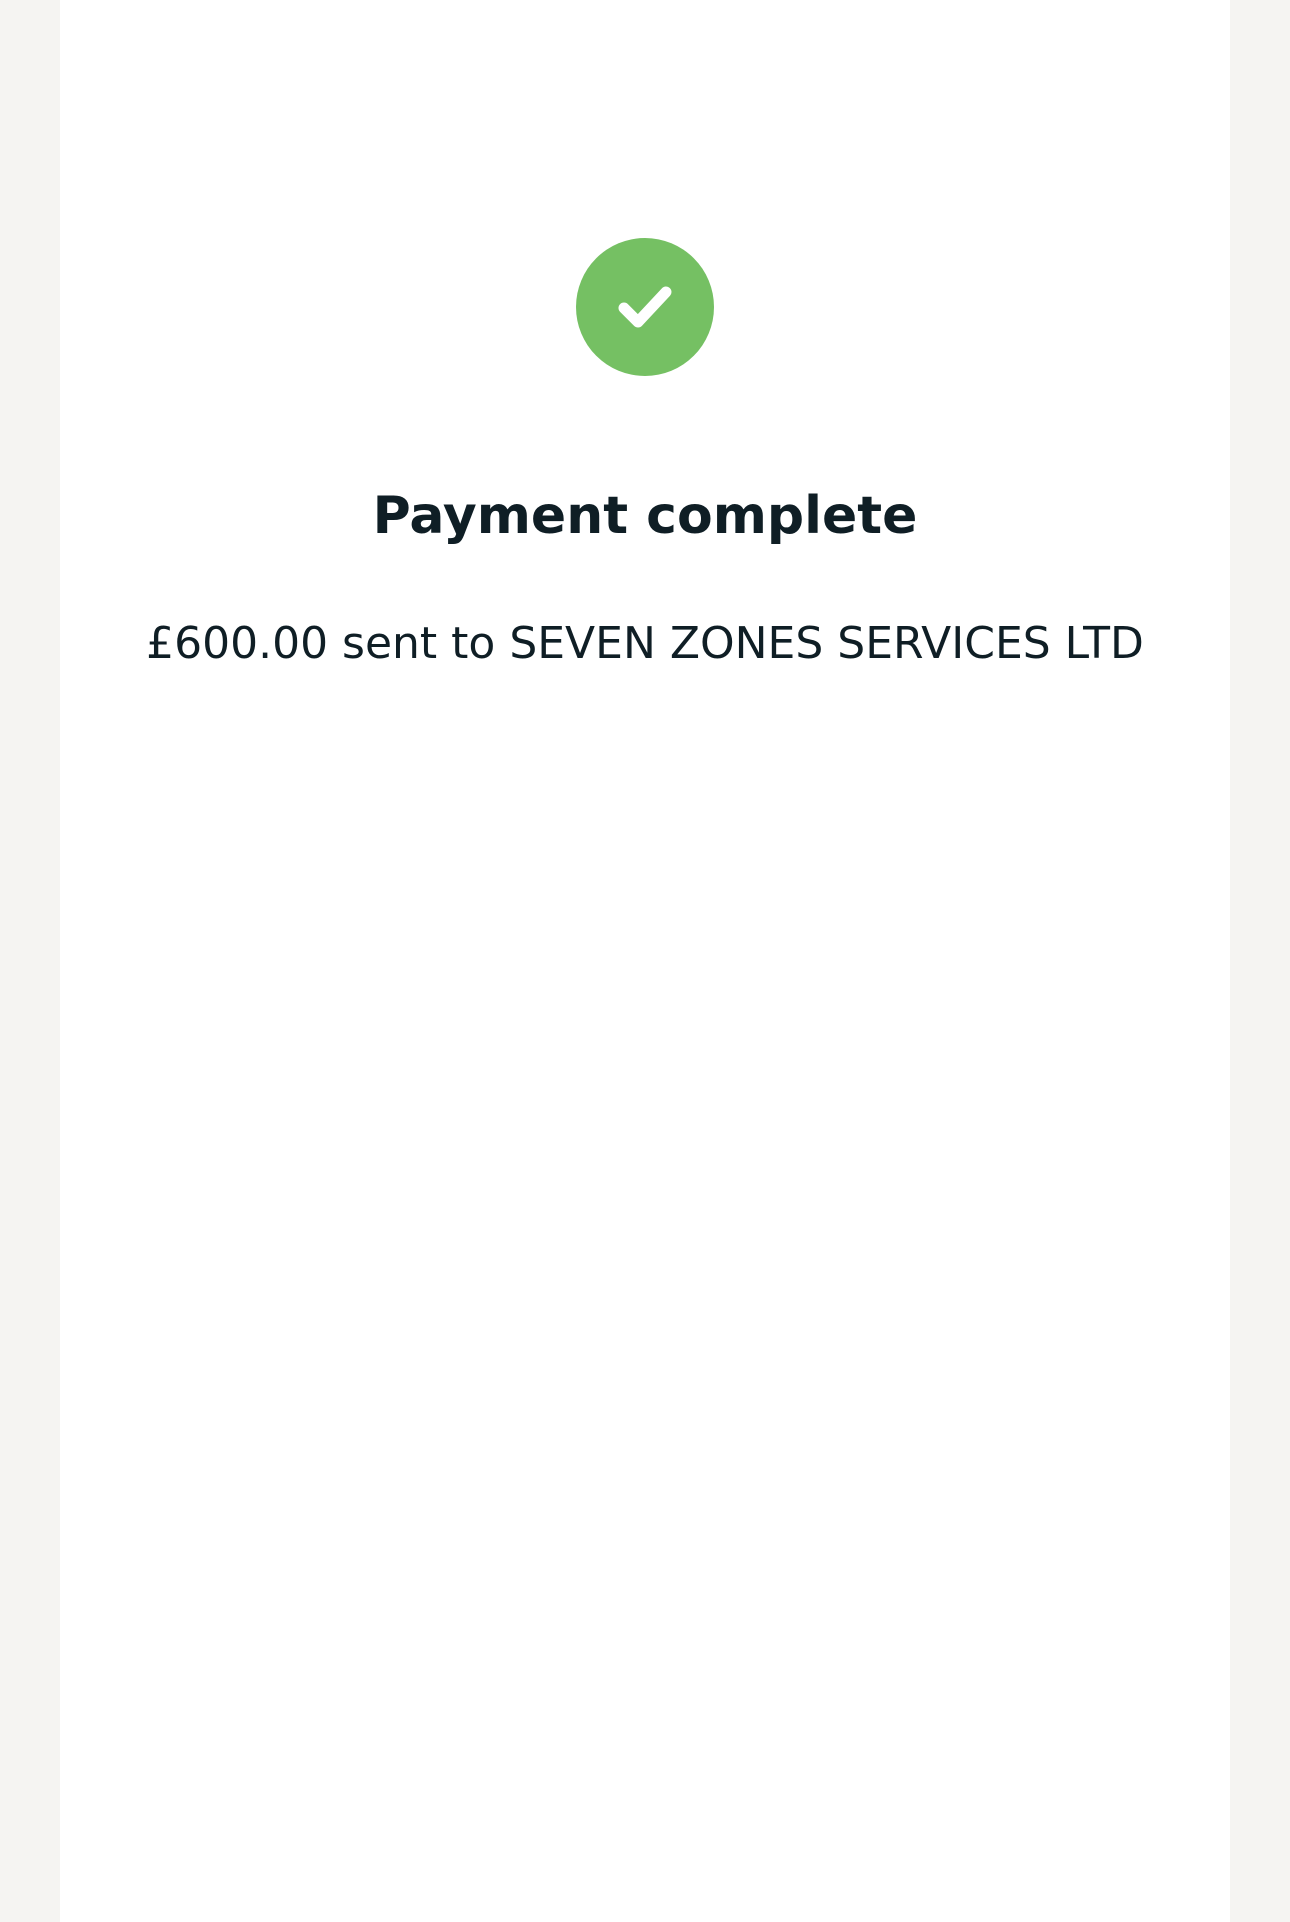 The height and width of the screenshot is (1922, 1290). I want to click on checkmark-icon, so click(645, 307).